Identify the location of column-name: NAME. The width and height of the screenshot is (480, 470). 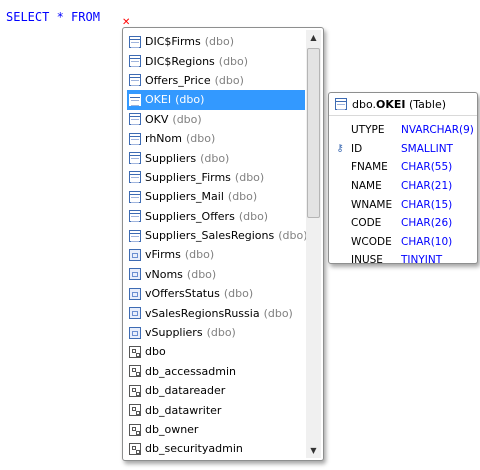
(366, 186).